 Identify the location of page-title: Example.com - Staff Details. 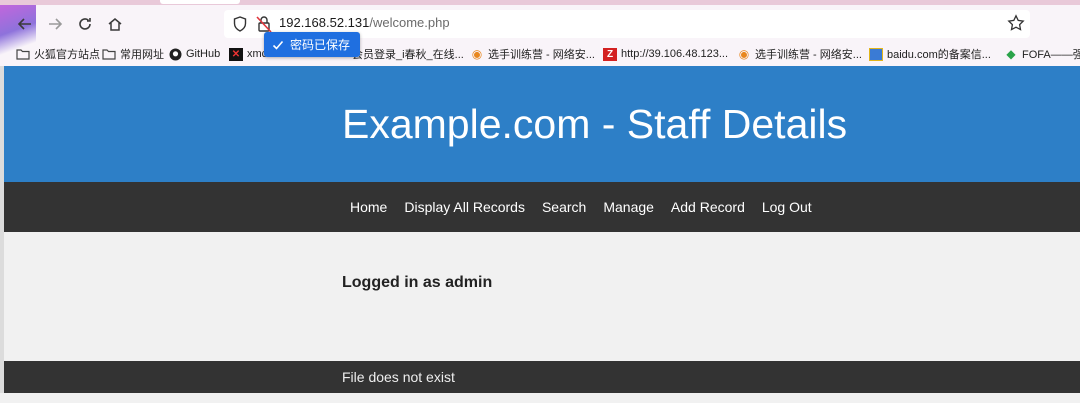
(595, 124).